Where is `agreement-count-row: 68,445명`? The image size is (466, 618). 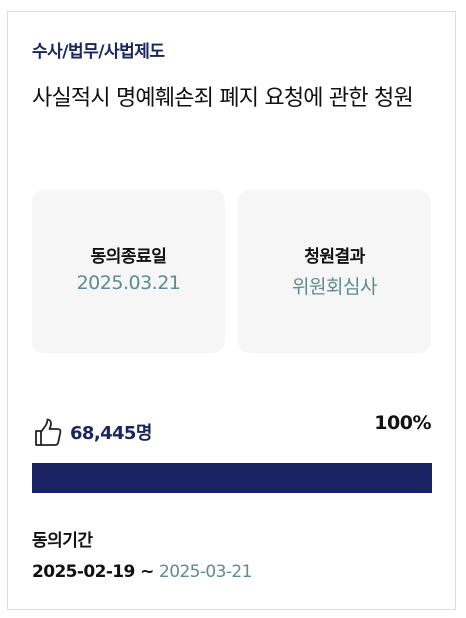 agreement-count-row: 68,445명 is located at coordinates (92, 432).